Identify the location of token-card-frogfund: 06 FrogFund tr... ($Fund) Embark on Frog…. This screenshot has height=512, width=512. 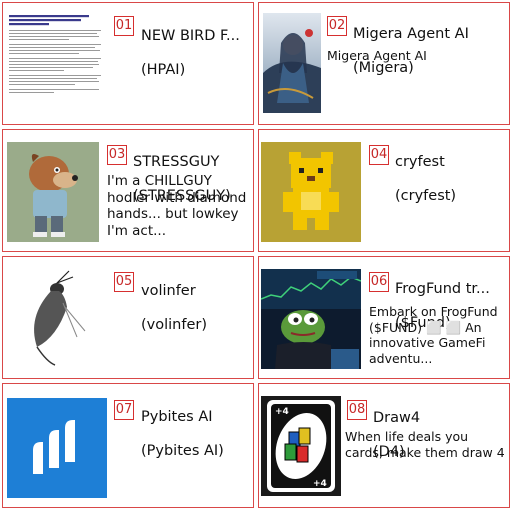
(384, 317).